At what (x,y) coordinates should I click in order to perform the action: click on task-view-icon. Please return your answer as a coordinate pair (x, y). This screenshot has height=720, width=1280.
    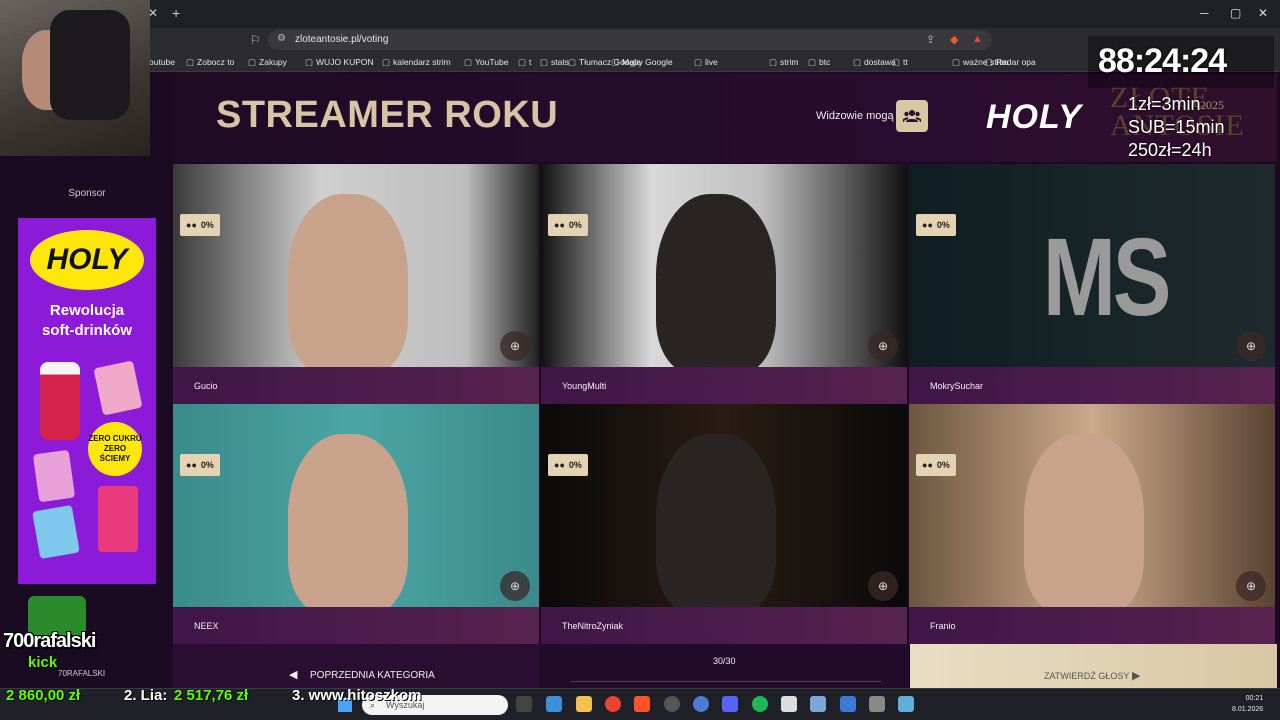
    Looking at the image, I should click on (524, 704).